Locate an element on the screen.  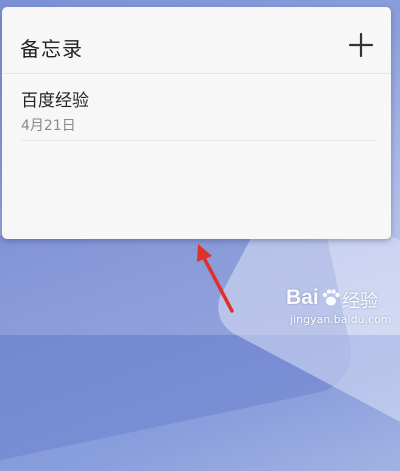
add-note-button is located at coordinates (361, 45).